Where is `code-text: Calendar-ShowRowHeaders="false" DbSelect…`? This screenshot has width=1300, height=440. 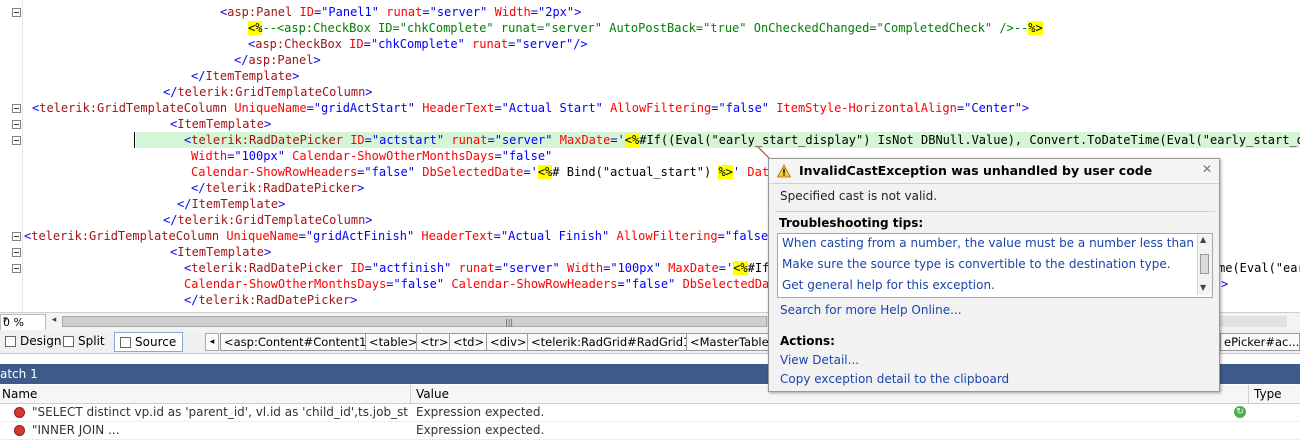 code-text: Calendar-ShowRowHeaders="false" DbSelect… is located at coordinates (491, 172).